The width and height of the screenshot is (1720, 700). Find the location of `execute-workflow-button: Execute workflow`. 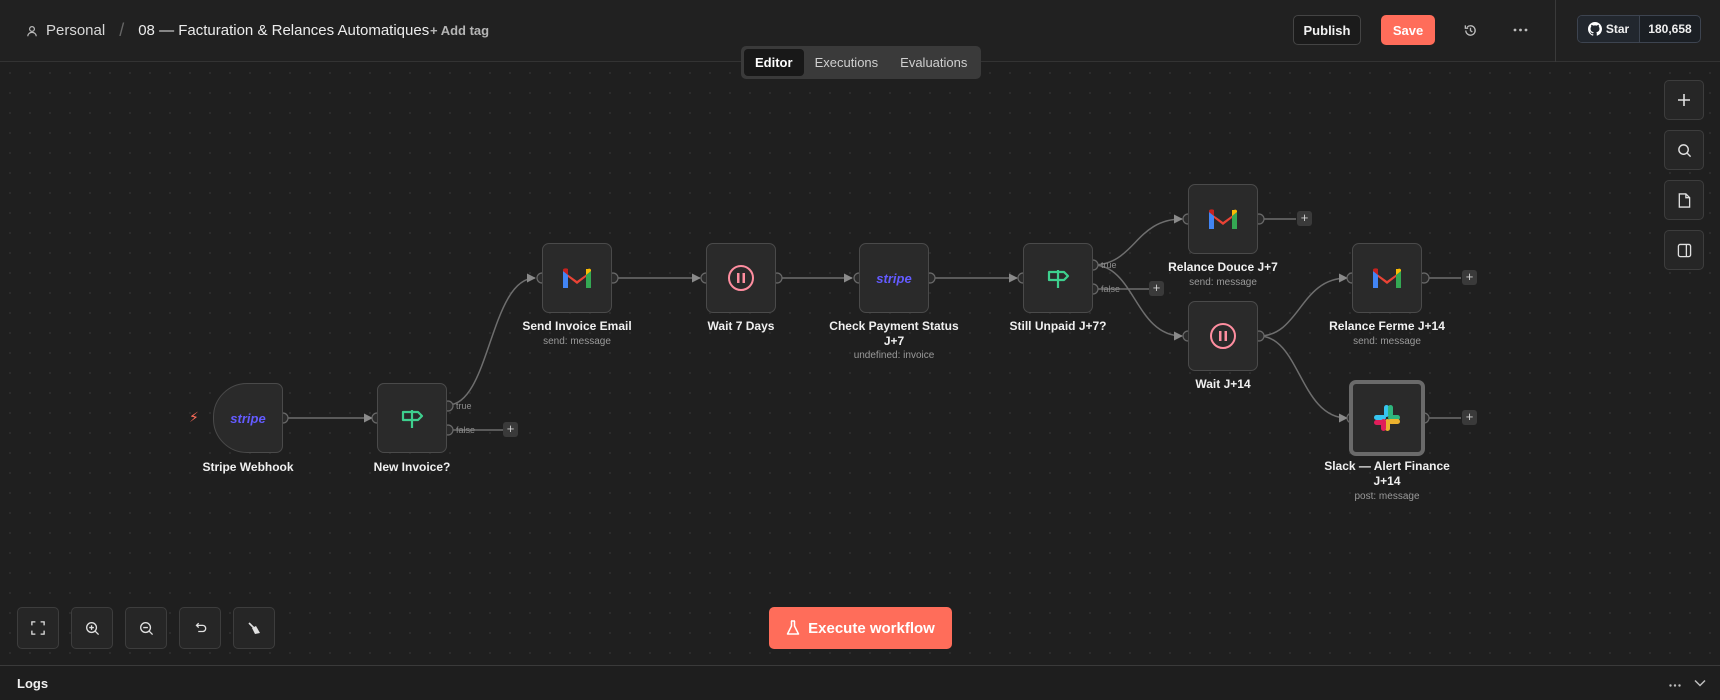

execute-workflow-button: Execute workflow is located at coordinates (860, 628).